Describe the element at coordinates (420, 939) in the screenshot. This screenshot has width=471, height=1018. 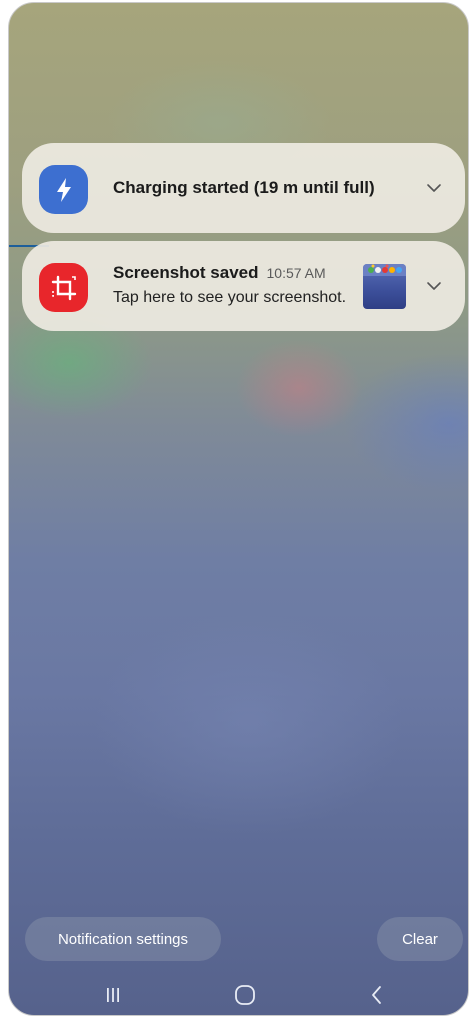
I see `clear-button: Clear` at that location.